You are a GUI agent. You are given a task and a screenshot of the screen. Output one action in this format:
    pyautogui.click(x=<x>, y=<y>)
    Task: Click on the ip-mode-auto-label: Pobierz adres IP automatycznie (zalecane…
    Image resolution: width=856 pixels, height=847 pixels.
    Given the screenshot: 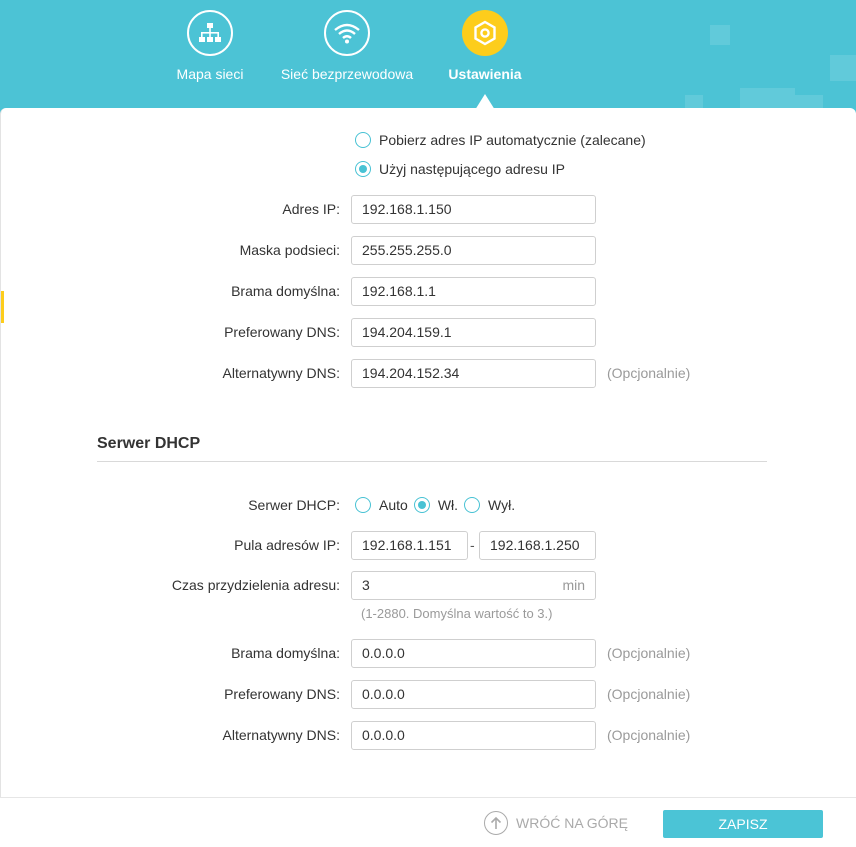 What is the action you would take?
    pyautogui.click(x=512, y=140)
    